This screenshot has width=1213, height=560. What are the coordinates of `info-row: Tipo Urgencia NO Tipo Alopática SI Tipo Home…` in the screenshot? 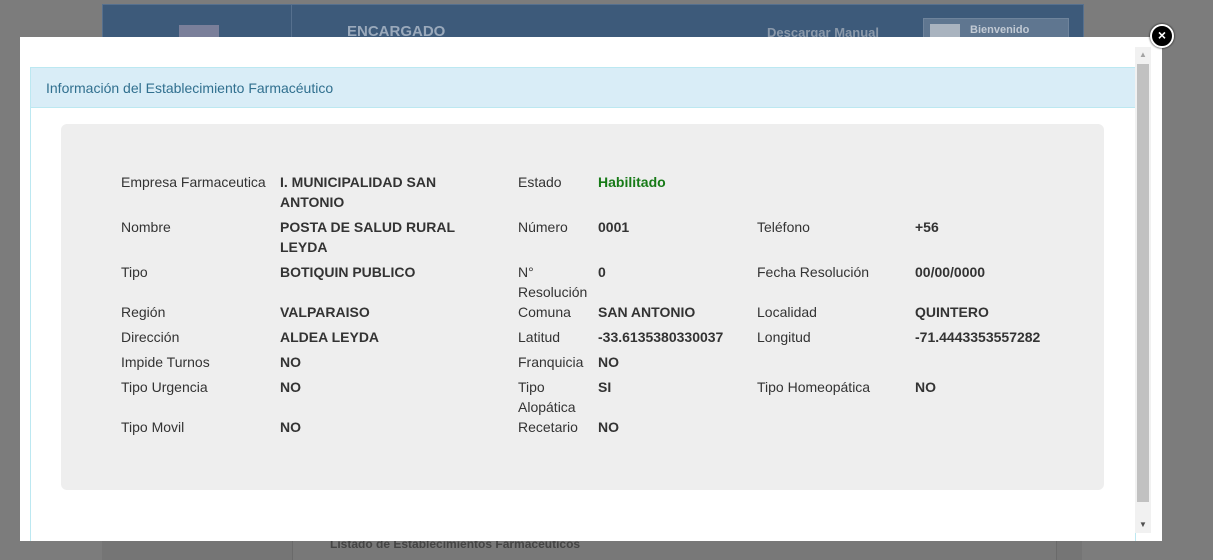 It's located at (601, 397).